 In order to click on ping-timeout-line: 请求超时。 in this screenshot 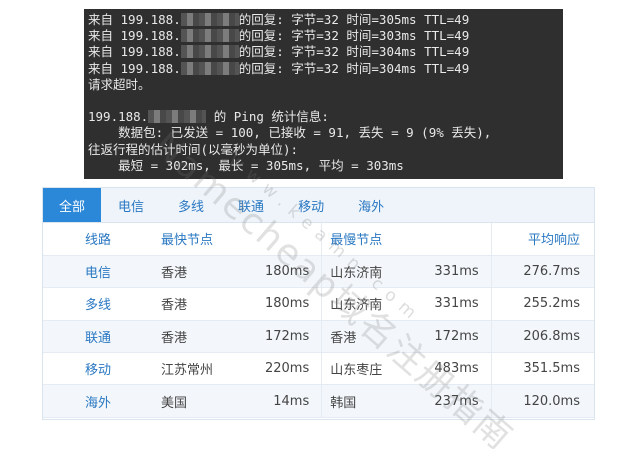, I will do `click(119, 84)`.